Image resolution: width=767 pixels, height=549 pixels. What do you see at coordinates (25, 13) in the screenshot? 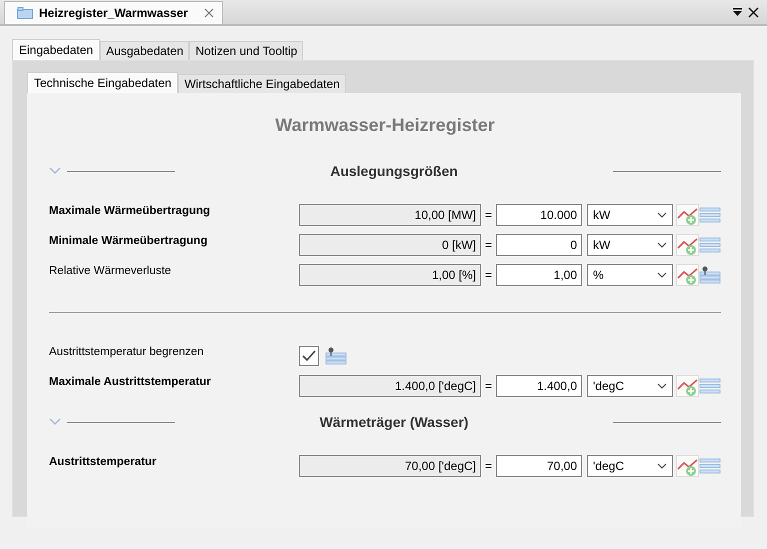
I see `folder-icon` at bounding box center [25, 13].